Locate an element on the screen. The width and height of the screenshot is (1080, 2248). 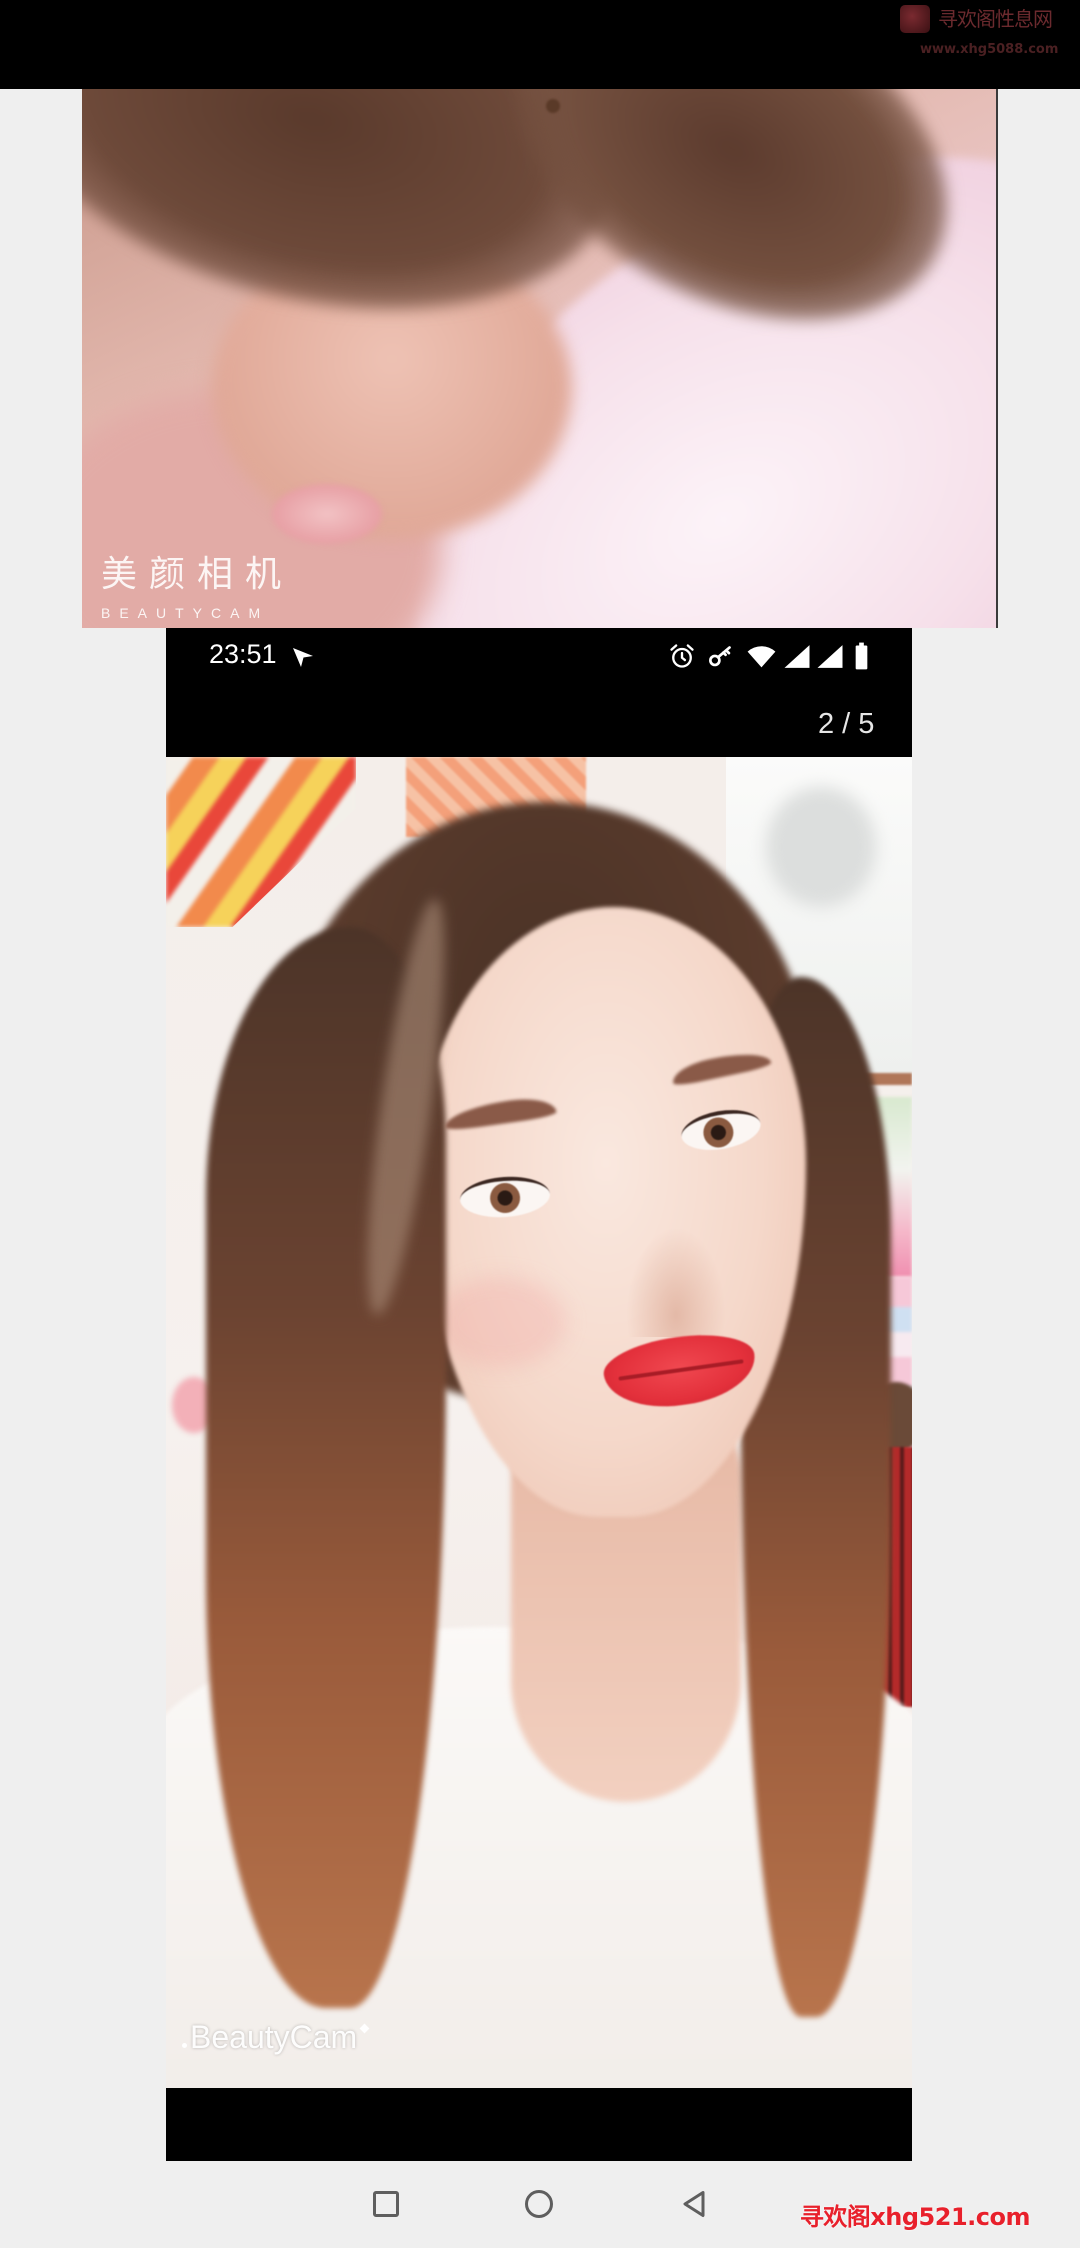
recents-icon is located at coordinates (386, 2204).